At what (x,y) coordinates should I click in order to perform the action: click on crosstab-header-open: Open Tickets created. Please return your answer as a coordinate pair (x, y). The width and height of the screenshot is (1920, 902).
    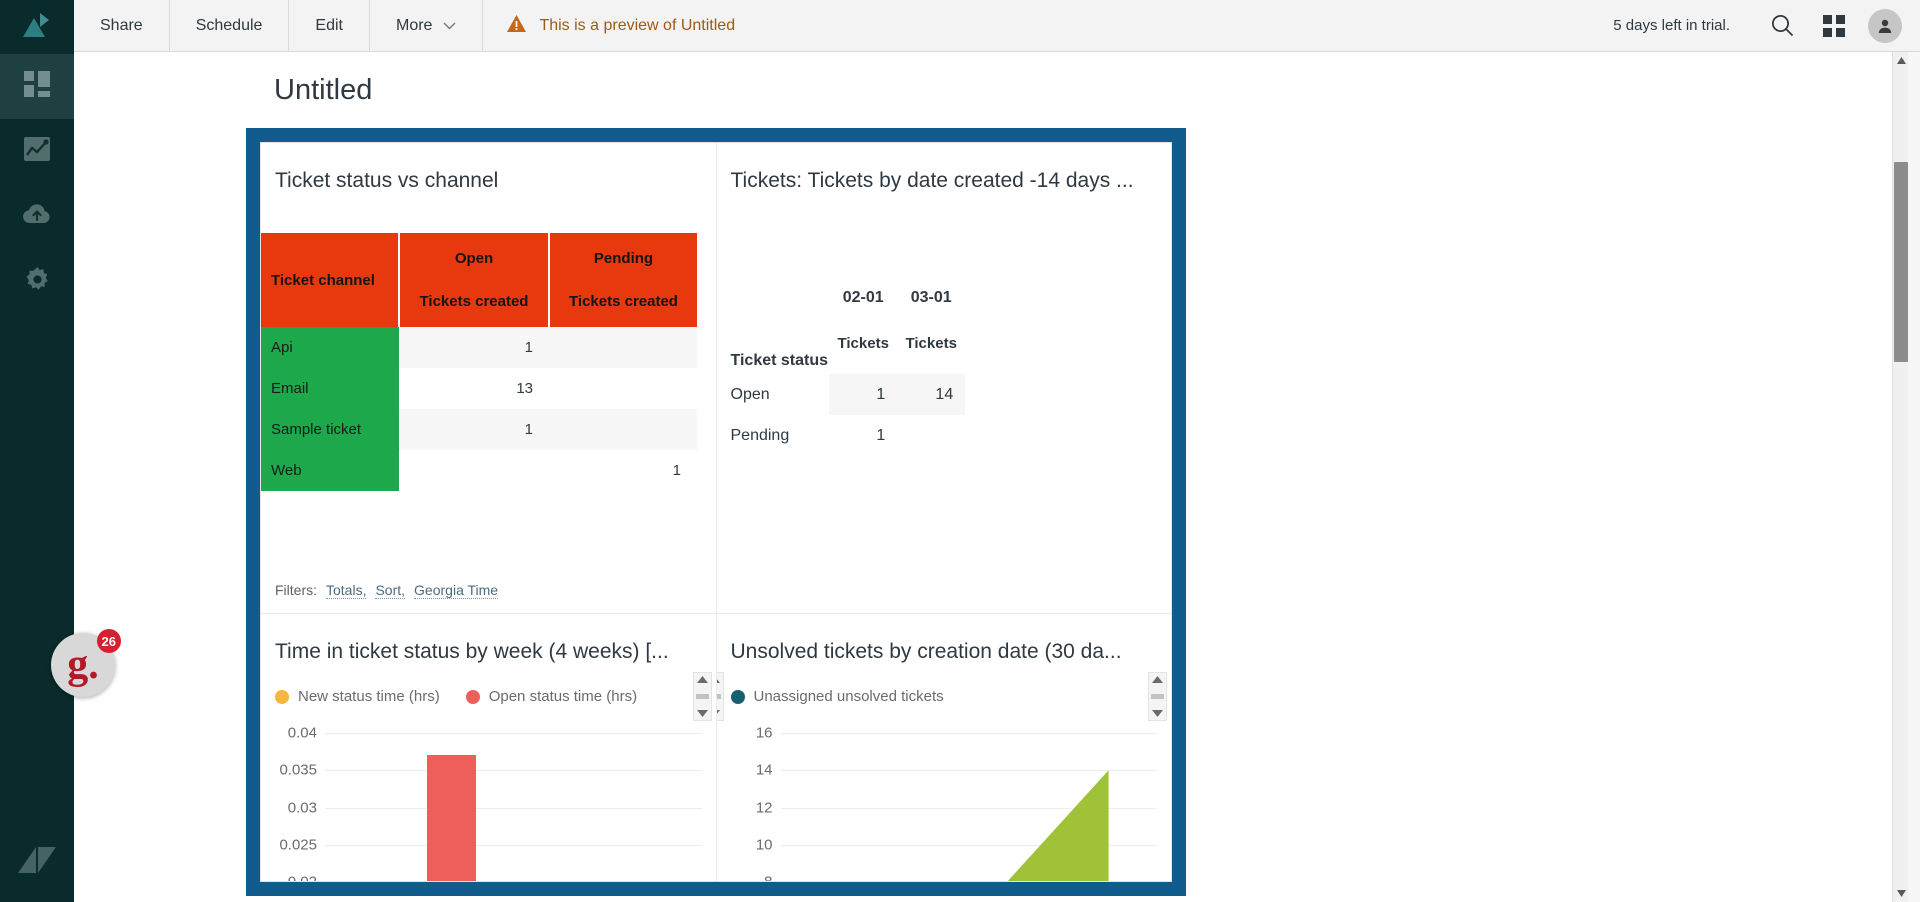
    Looking at the image, I should click on (474, 280).